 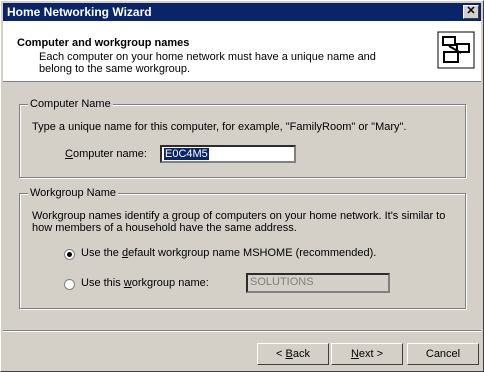 I want to click on computer-name-value: E0C4M5, so click(x=186, y=154).